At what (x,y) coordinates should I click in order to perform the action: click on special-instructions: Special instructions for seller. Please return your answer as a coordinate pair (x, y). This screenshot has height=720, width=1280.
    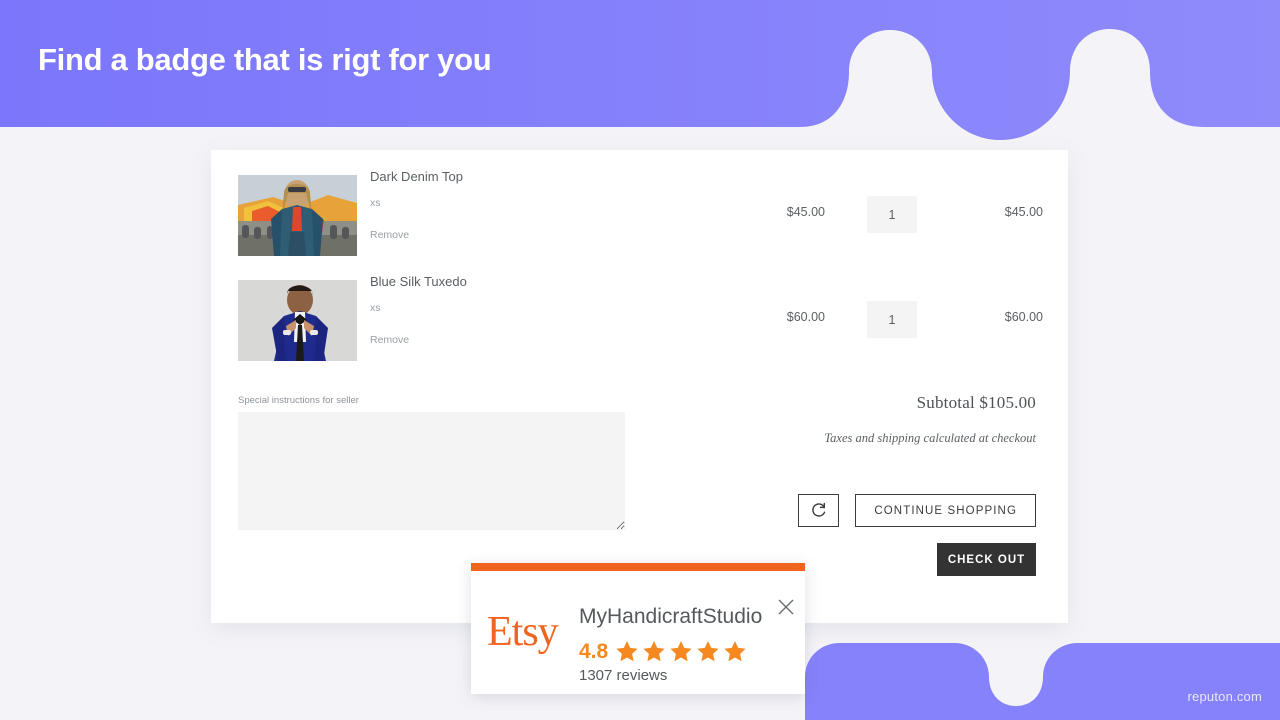
    Looking at the image, I should click on (431, 465).